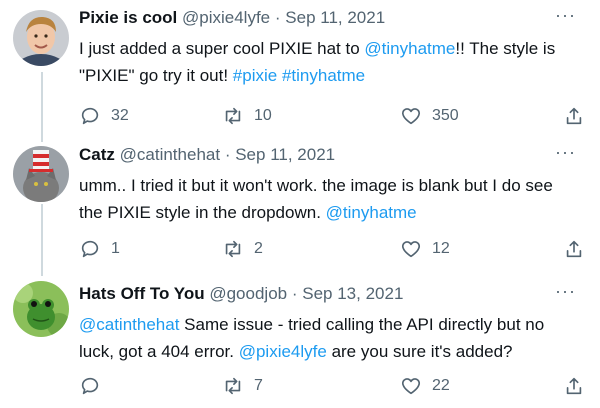 This screenshot has height=408, width=600. Describe the element at coordinates (419, 351) in the screenshot. I see `text-segment: are you sure it's added?` at that location.